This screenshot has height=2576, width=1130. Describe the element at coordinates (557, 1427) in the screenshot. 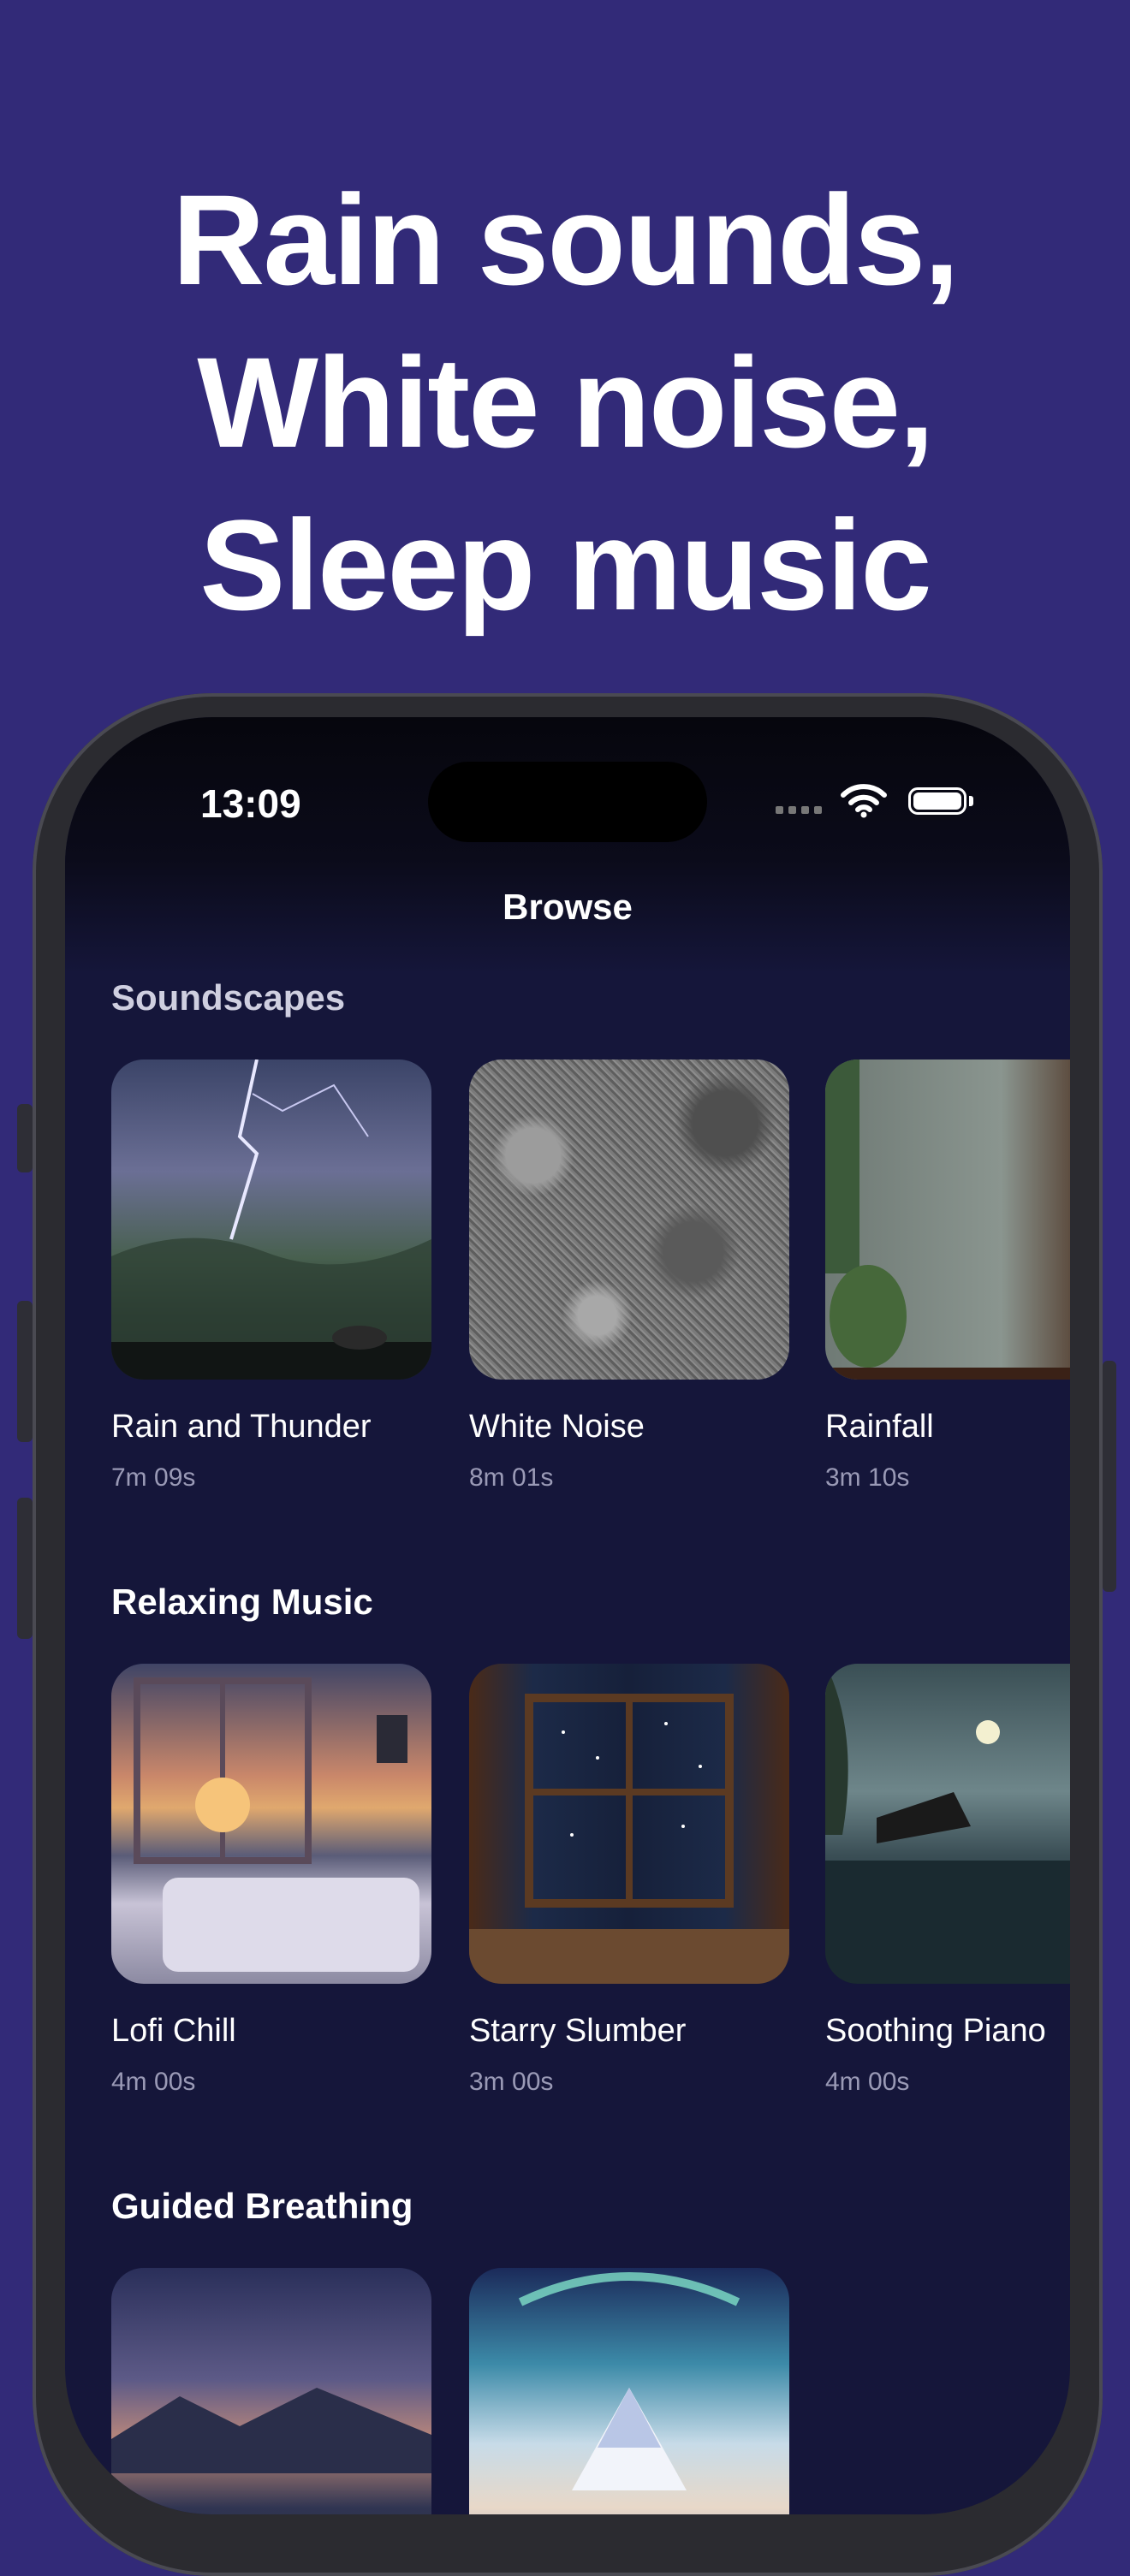

I see `card-title: White Noise` at that location.